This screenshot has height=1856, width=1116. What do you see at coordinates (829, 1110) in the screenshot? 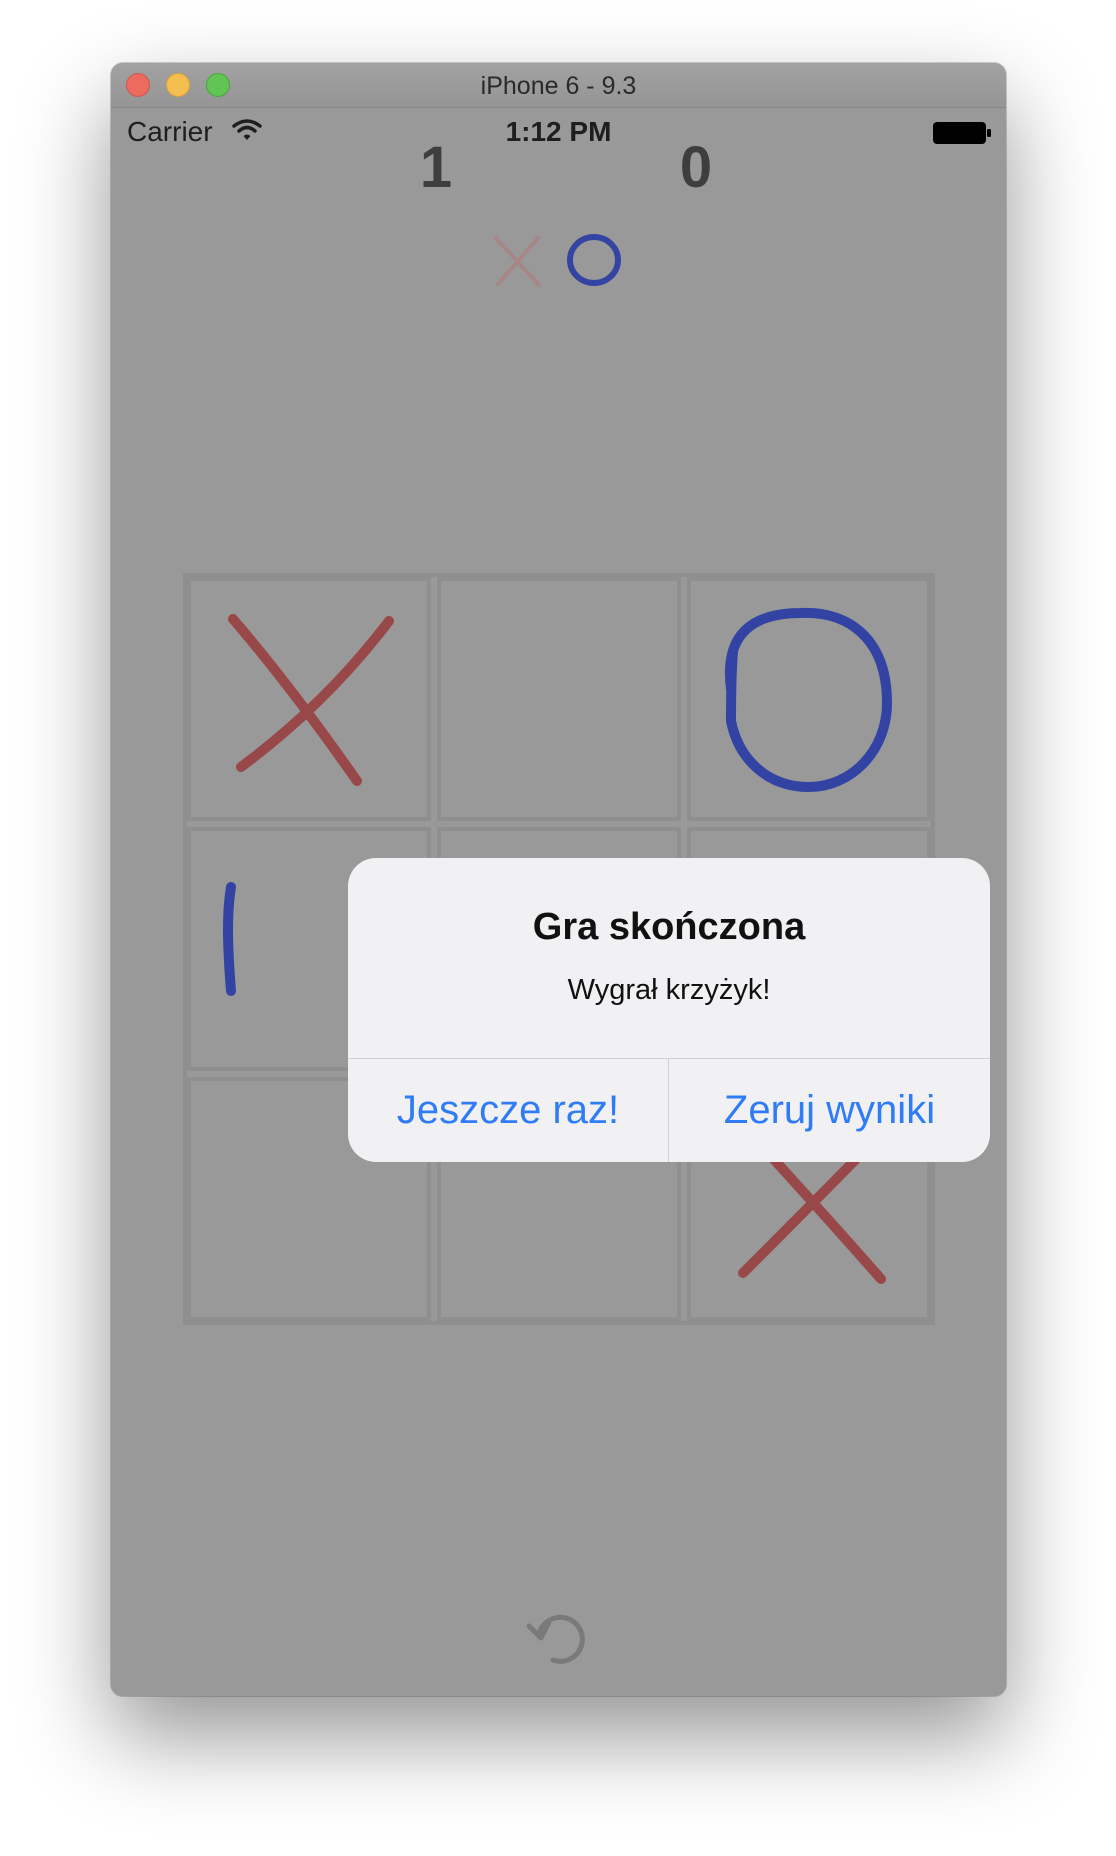
I see `reset-scores-button: Zeruj wyniki` at bounding box center [829, 1110].